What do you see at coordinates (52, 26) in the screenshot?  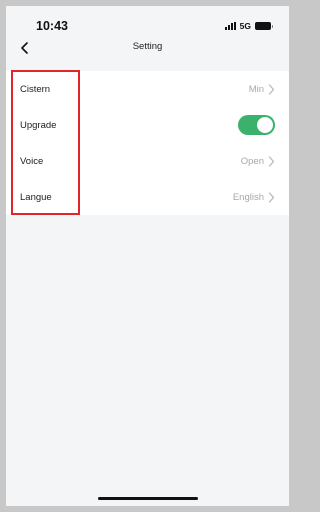 I see `status-time: 10:43` at bounding box center [52, 26].